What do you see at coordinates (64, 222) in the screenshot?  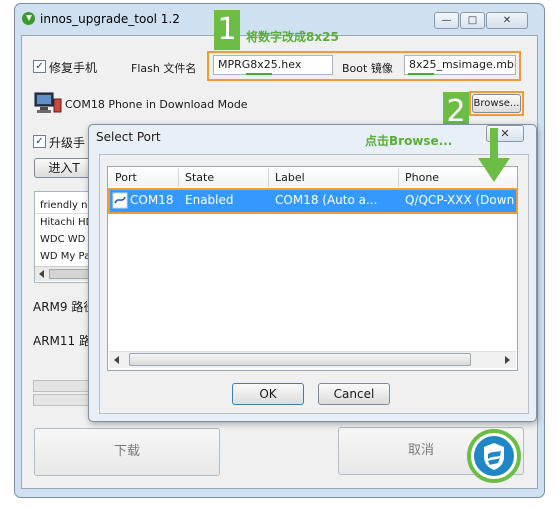 I see `drive-list-item: Hitachi HD` at bounding box center [64, 222].